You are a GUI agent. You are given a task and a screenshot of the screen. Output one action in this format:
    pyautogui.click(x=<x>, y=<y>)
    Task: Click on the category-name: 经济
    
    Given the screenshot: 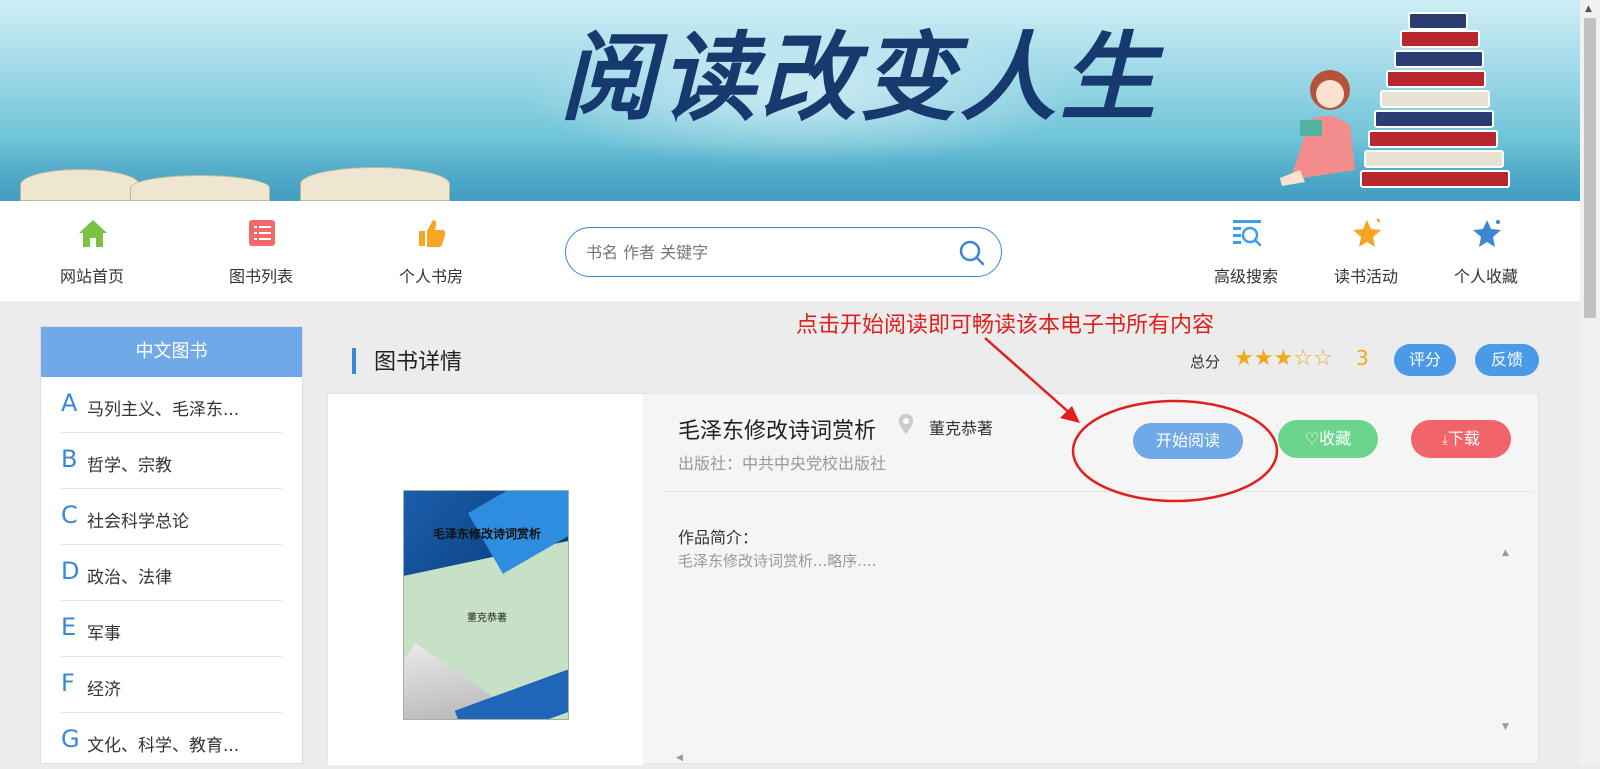 What is the action you would take?
    pyautogui.click(x=104, y=690)
    